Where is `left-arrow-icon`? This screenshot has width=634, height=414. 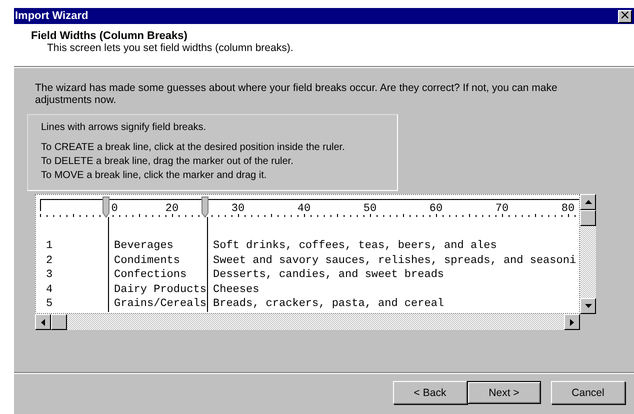
left-arrow-icon is located at coordinates (43, 322).